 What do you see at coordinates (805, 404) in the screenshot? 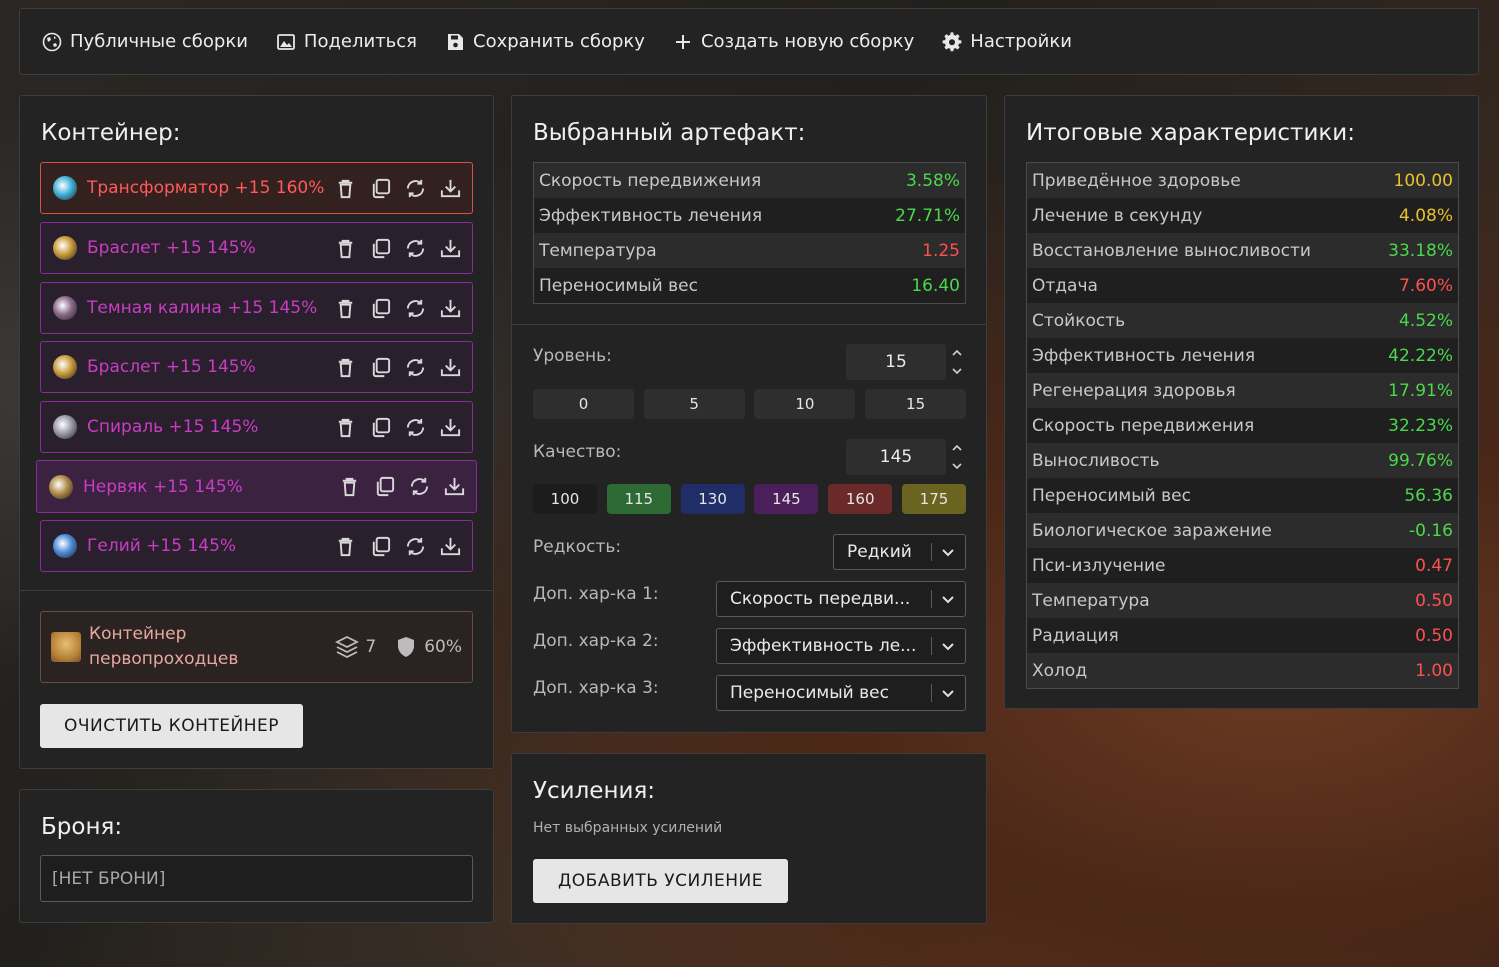
I see `level-preset-chip: 10` at bounding box center [805, 404].